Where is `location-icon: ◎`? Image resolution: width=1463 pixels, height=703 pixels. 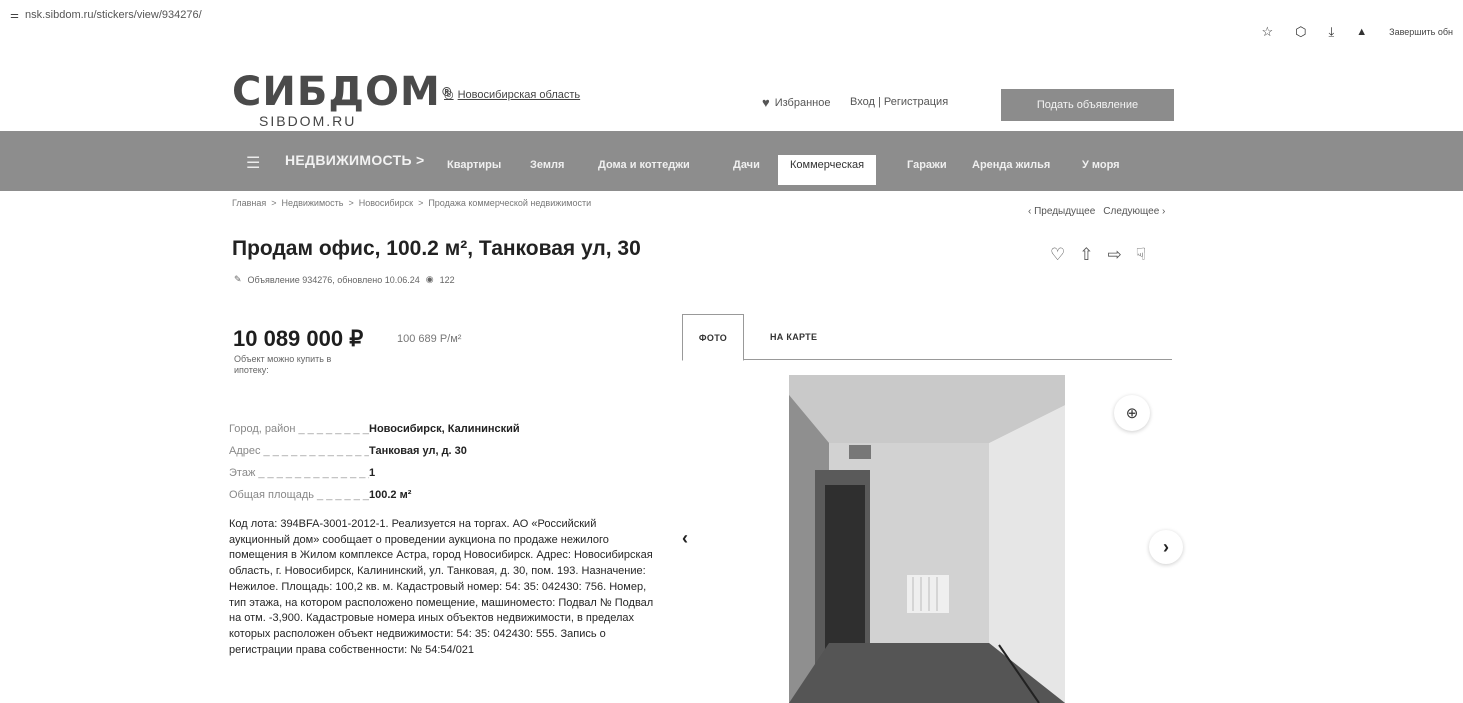 location-icon: ◎ is located at coordinates (449, 95).